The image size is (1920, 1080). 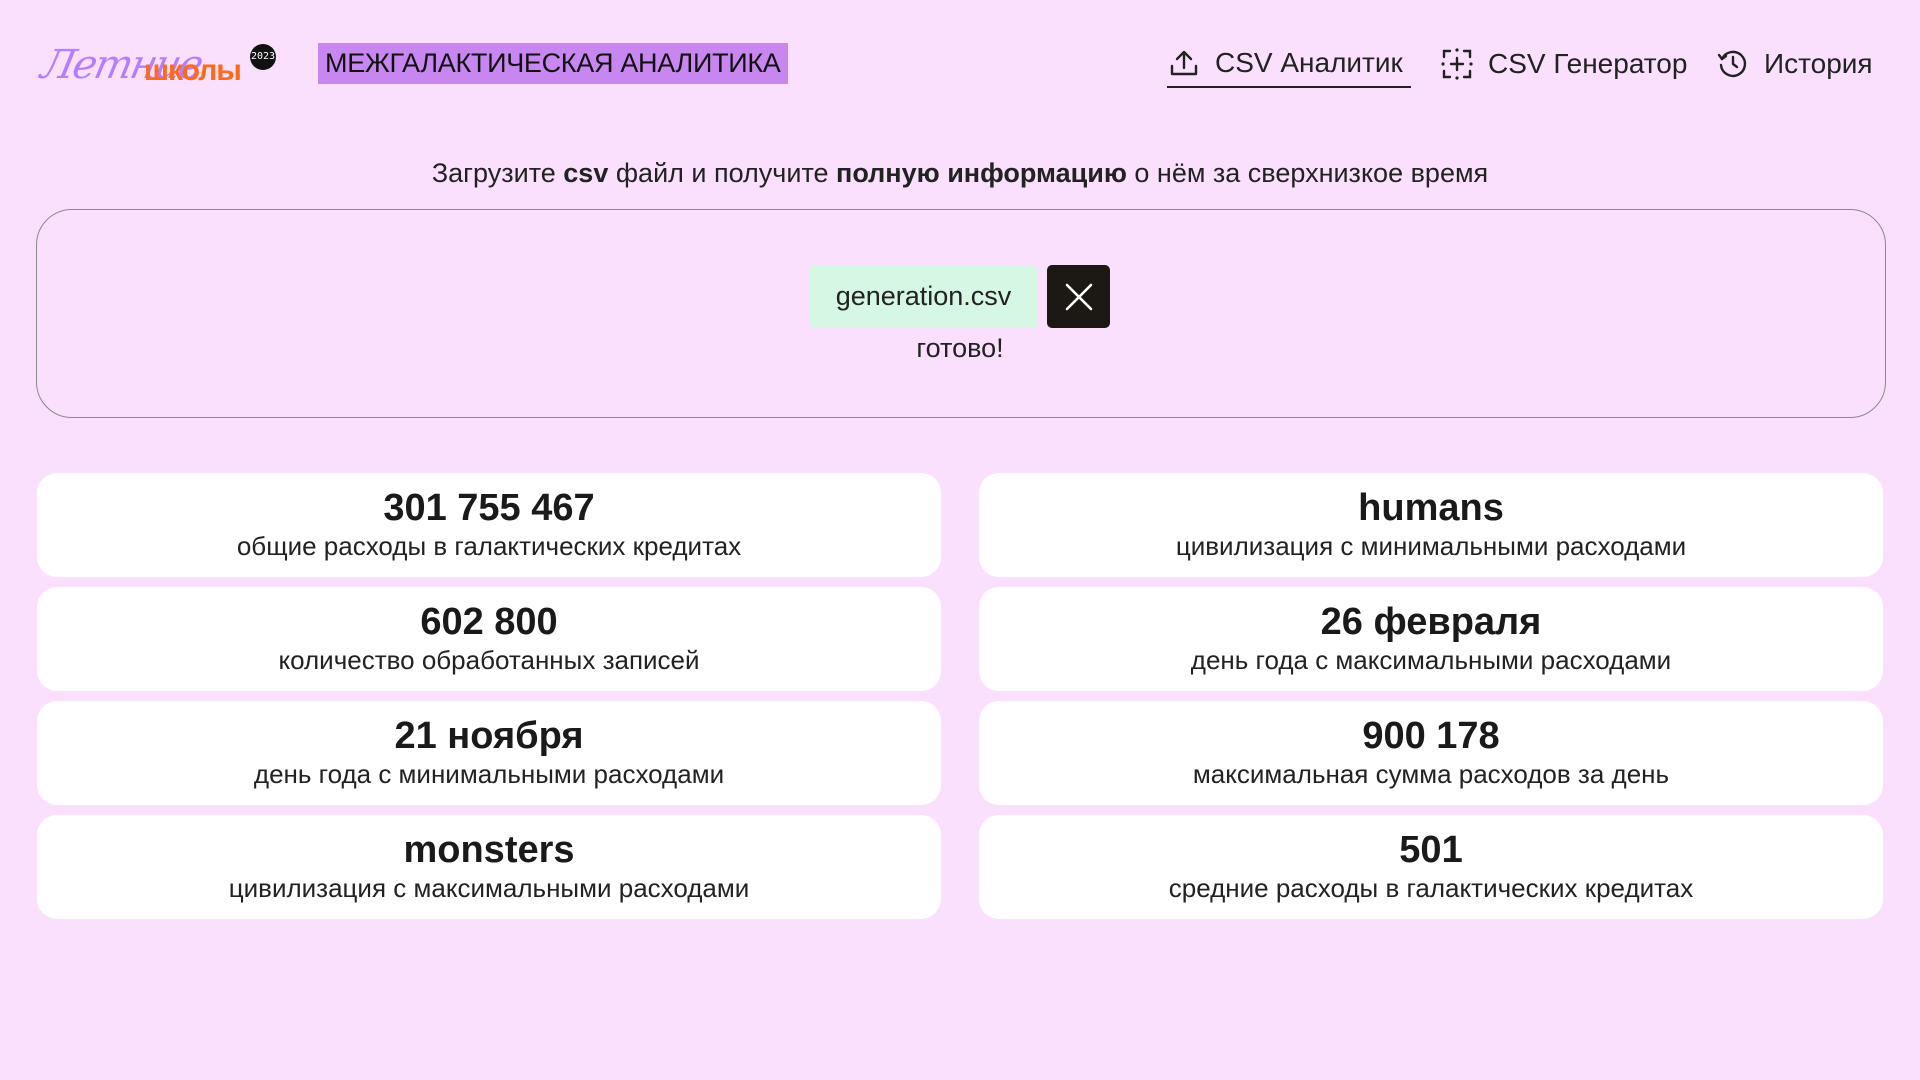 What do you see at coordinates (489, 850) in the screenshot?
I see `stat-value: monsters` at bounding box center [489, 850].